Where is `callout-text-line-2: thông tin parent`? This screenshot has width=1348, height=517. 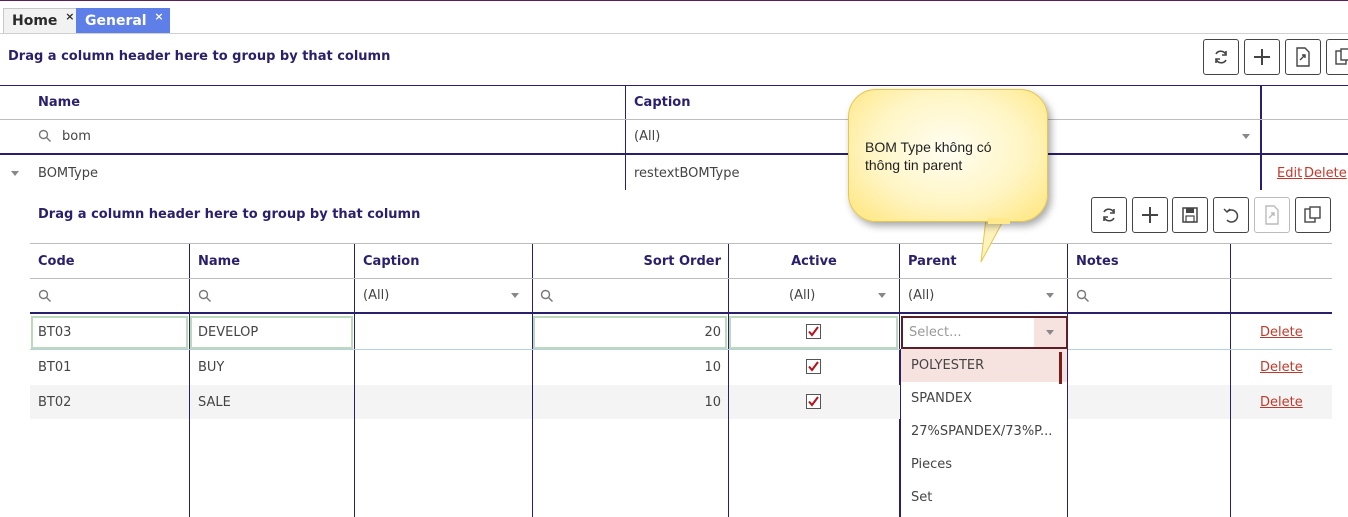 callout-text-line-2: thông tin parent is located at coordinates (914, 165).